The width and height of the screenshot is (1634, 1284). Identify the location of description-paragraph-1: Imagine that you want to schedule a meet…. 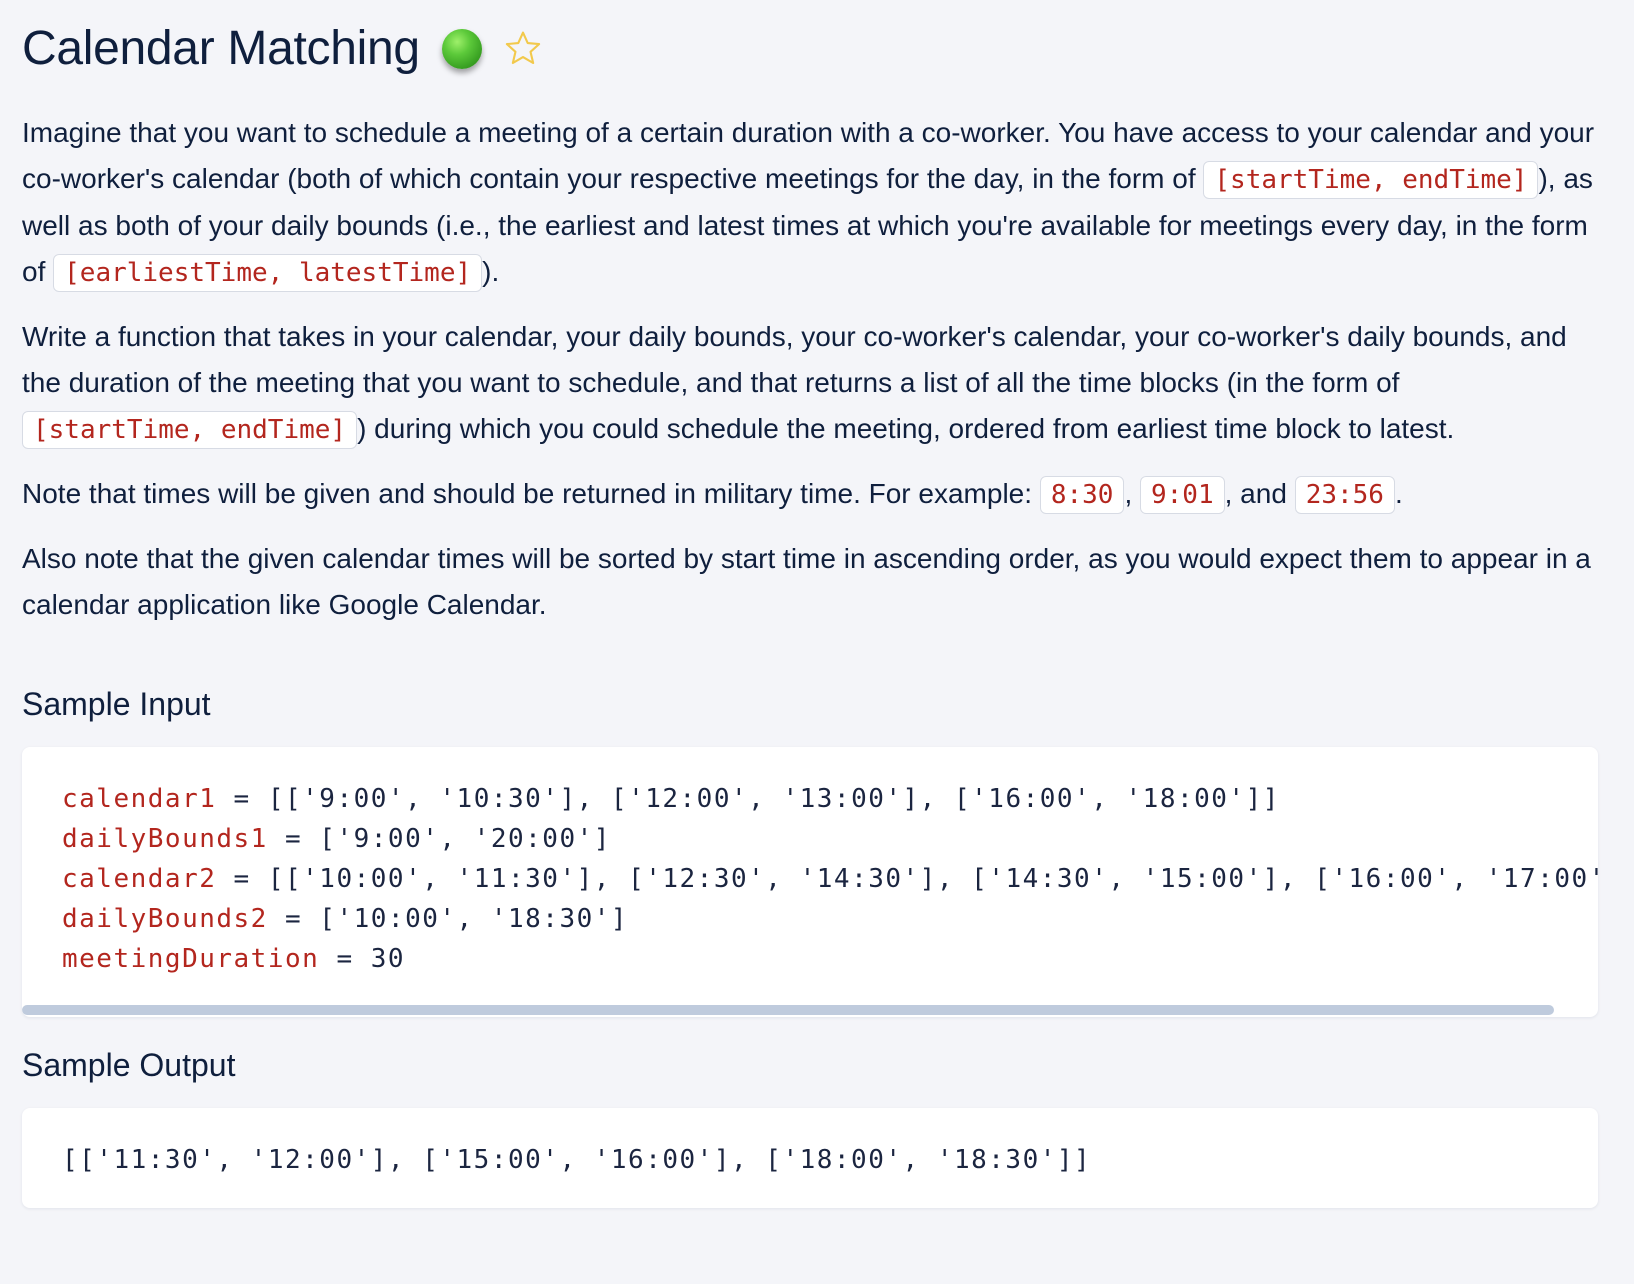
(817, 203).